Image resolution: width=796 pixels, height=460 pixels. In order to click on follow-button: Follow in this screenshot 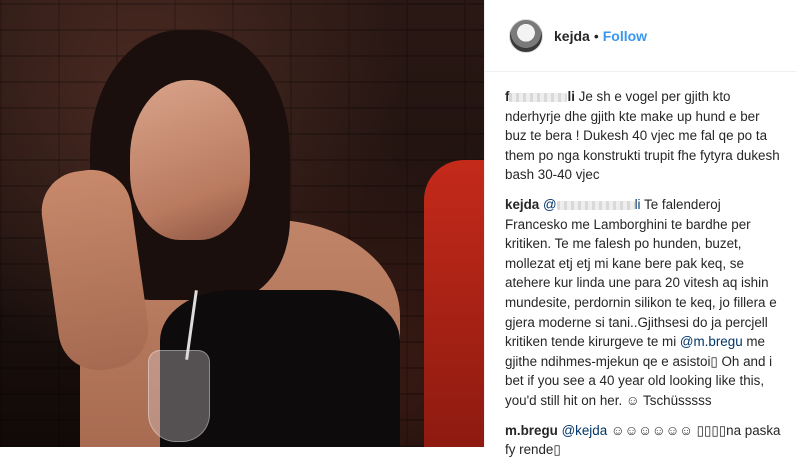, I will do `click(625, 36)`.